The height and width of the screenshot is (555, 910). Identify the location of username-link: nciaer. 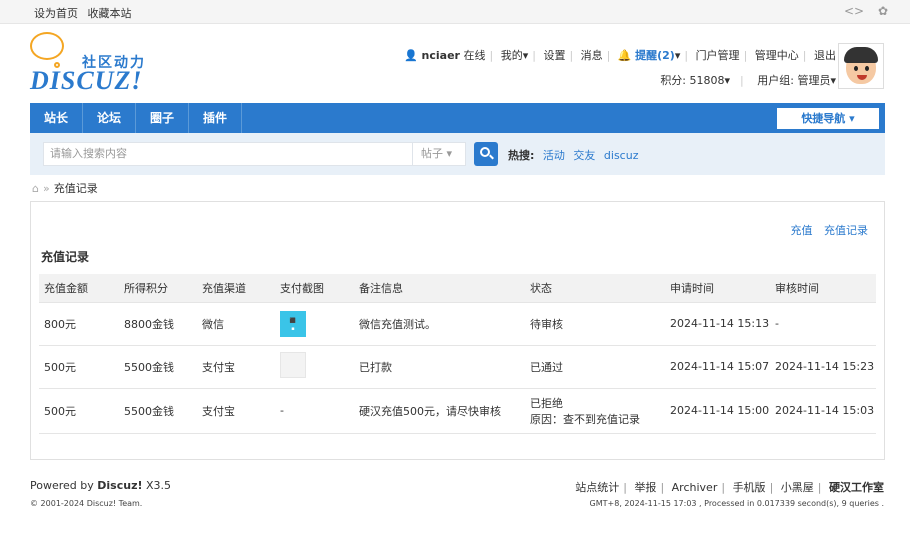
(441, 55).